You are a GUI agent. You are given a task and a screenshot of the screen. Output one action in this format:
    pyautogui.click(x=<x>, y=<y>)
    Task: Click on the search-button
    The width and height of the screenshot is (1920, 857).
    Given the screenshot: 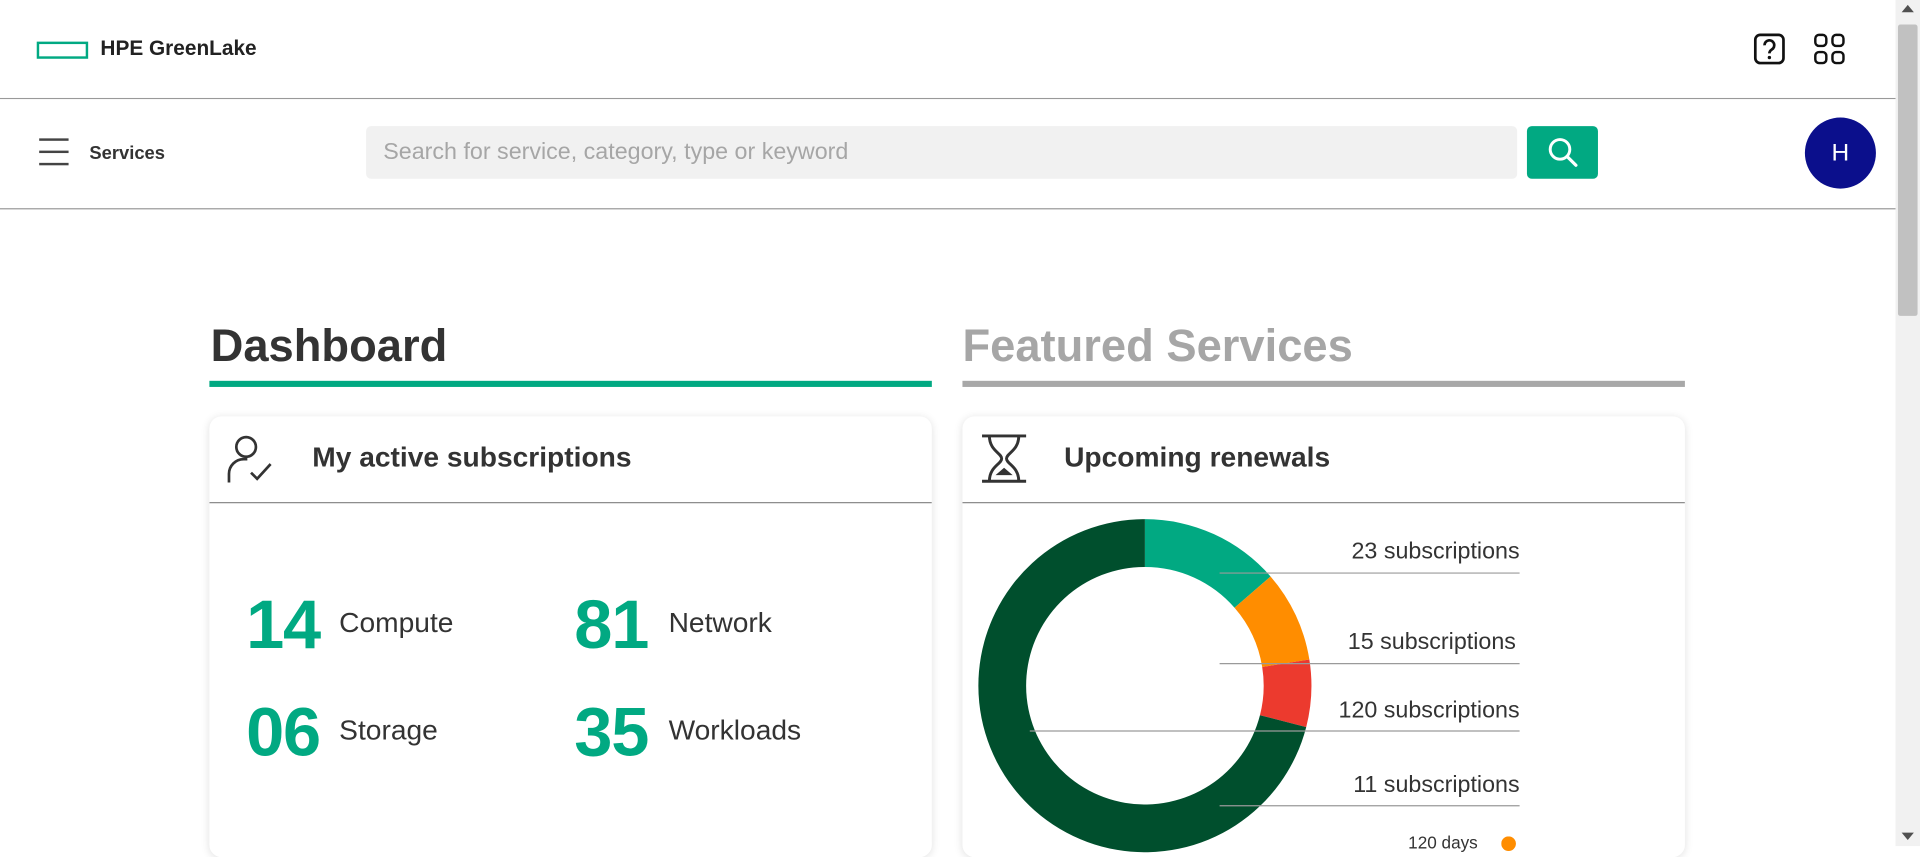 What is the action you would take?
    pyautogui.click(x=1562, y=152)
    